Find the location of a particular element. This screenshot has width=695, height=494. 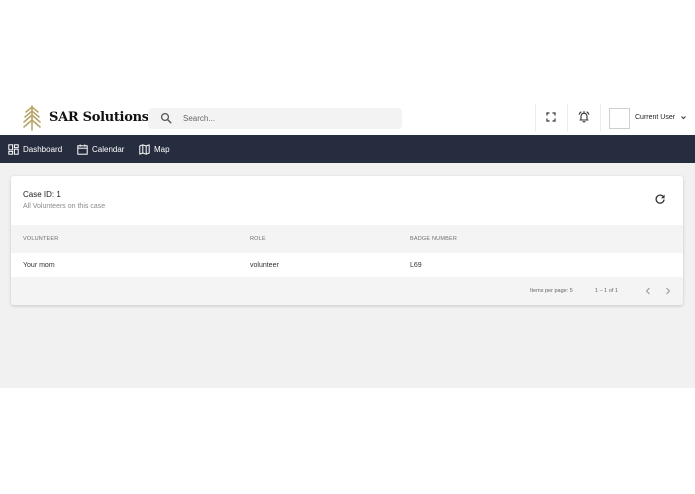

table-paginator: Items per page: 5 1 – 1 of 1 is located at coordinates (347, 291).